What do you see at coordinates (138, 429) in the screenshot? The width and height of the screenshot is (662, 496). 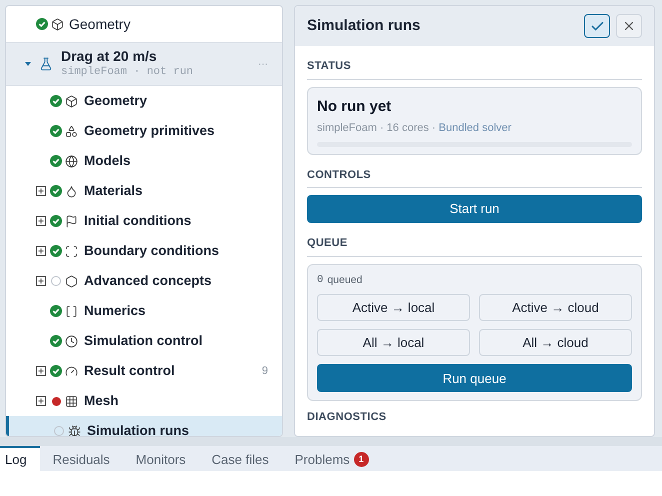 I see `tree-item-label: Simulation runs` at bounding box center [138, 429].